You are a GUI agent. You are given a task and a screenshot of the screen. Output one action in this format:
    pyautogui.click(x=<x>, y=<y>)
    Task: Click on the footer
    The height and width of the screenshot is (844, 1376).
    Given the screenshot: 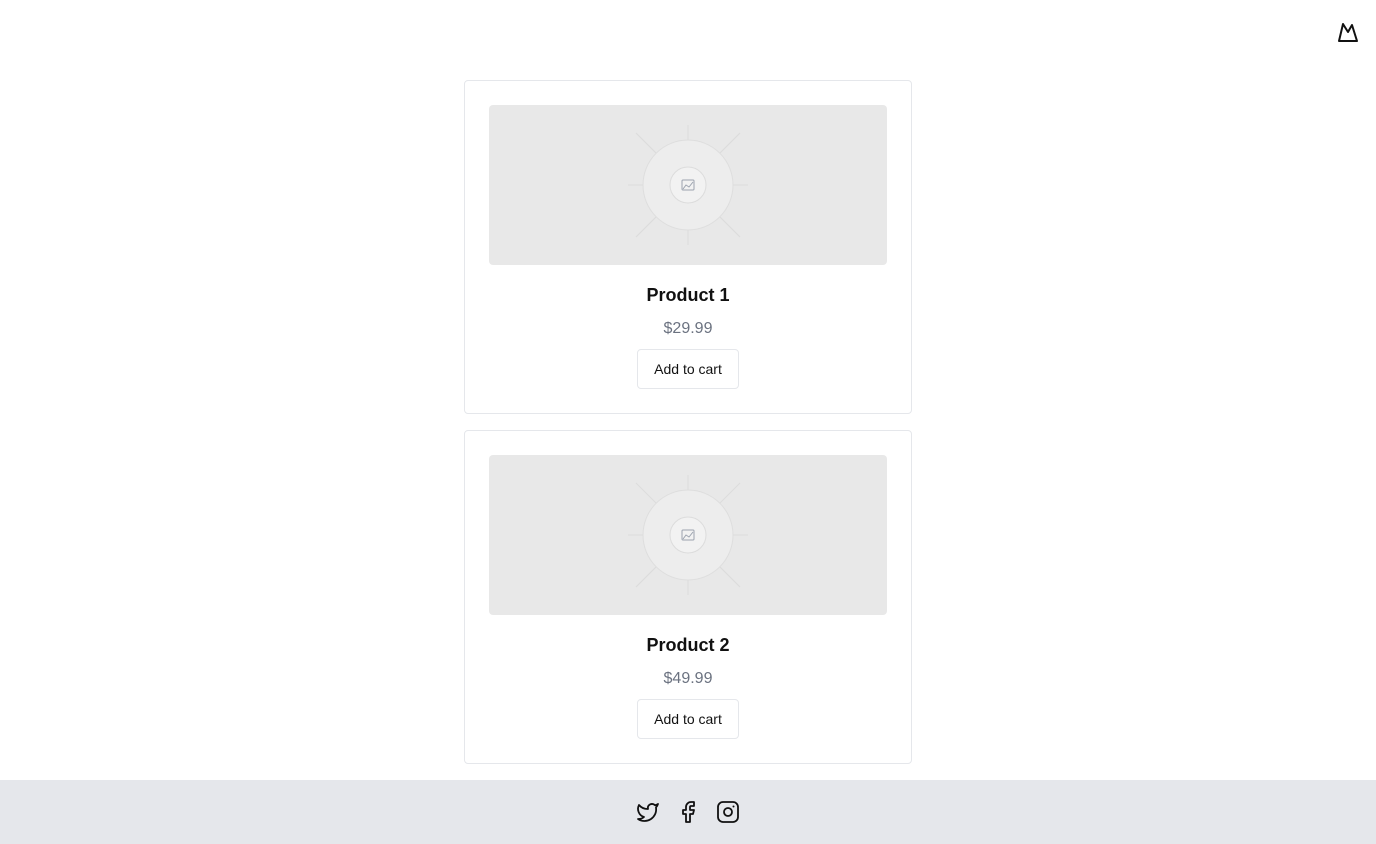 What is the action you would take?
    pyautogui.click(x=688, y=812)
    